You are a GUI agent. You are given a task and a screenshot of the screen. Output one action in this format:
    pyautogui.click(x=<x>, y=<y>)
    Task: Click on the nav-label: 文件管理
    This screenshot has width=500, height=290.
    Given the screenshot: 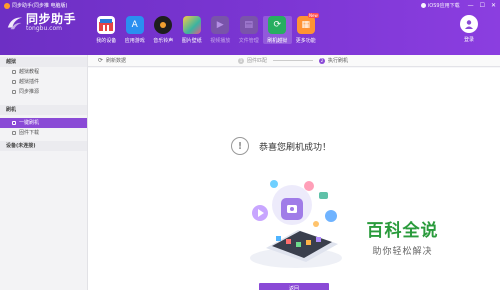 What is the action you would take?
    pyautogui.click(x=248, y=41)
    